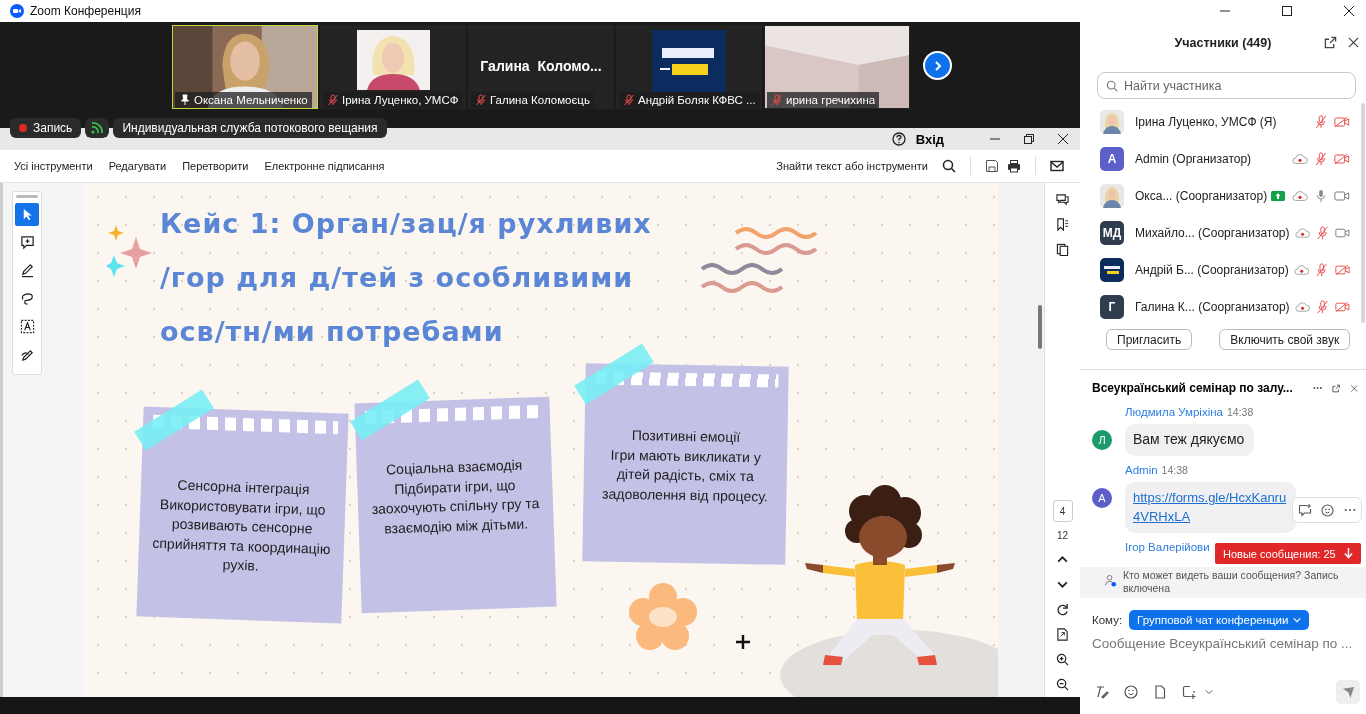 This screenshot has width=1366, height=714. I want to click on panel-button: Включить свой звук, so click(1285, 339).